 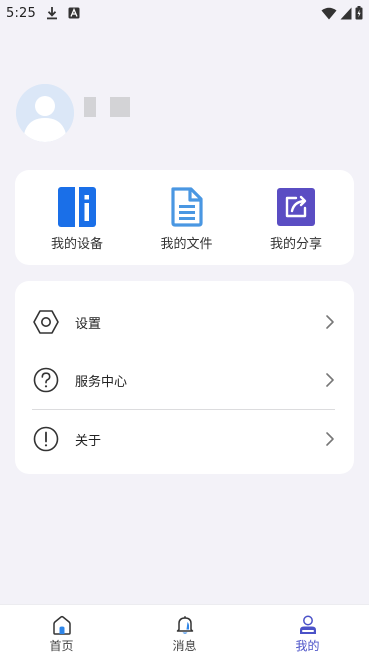 What do you see at coordinates (186, 207) in the screenshot?
I see `file-icon` at bounding box center [186, 207].